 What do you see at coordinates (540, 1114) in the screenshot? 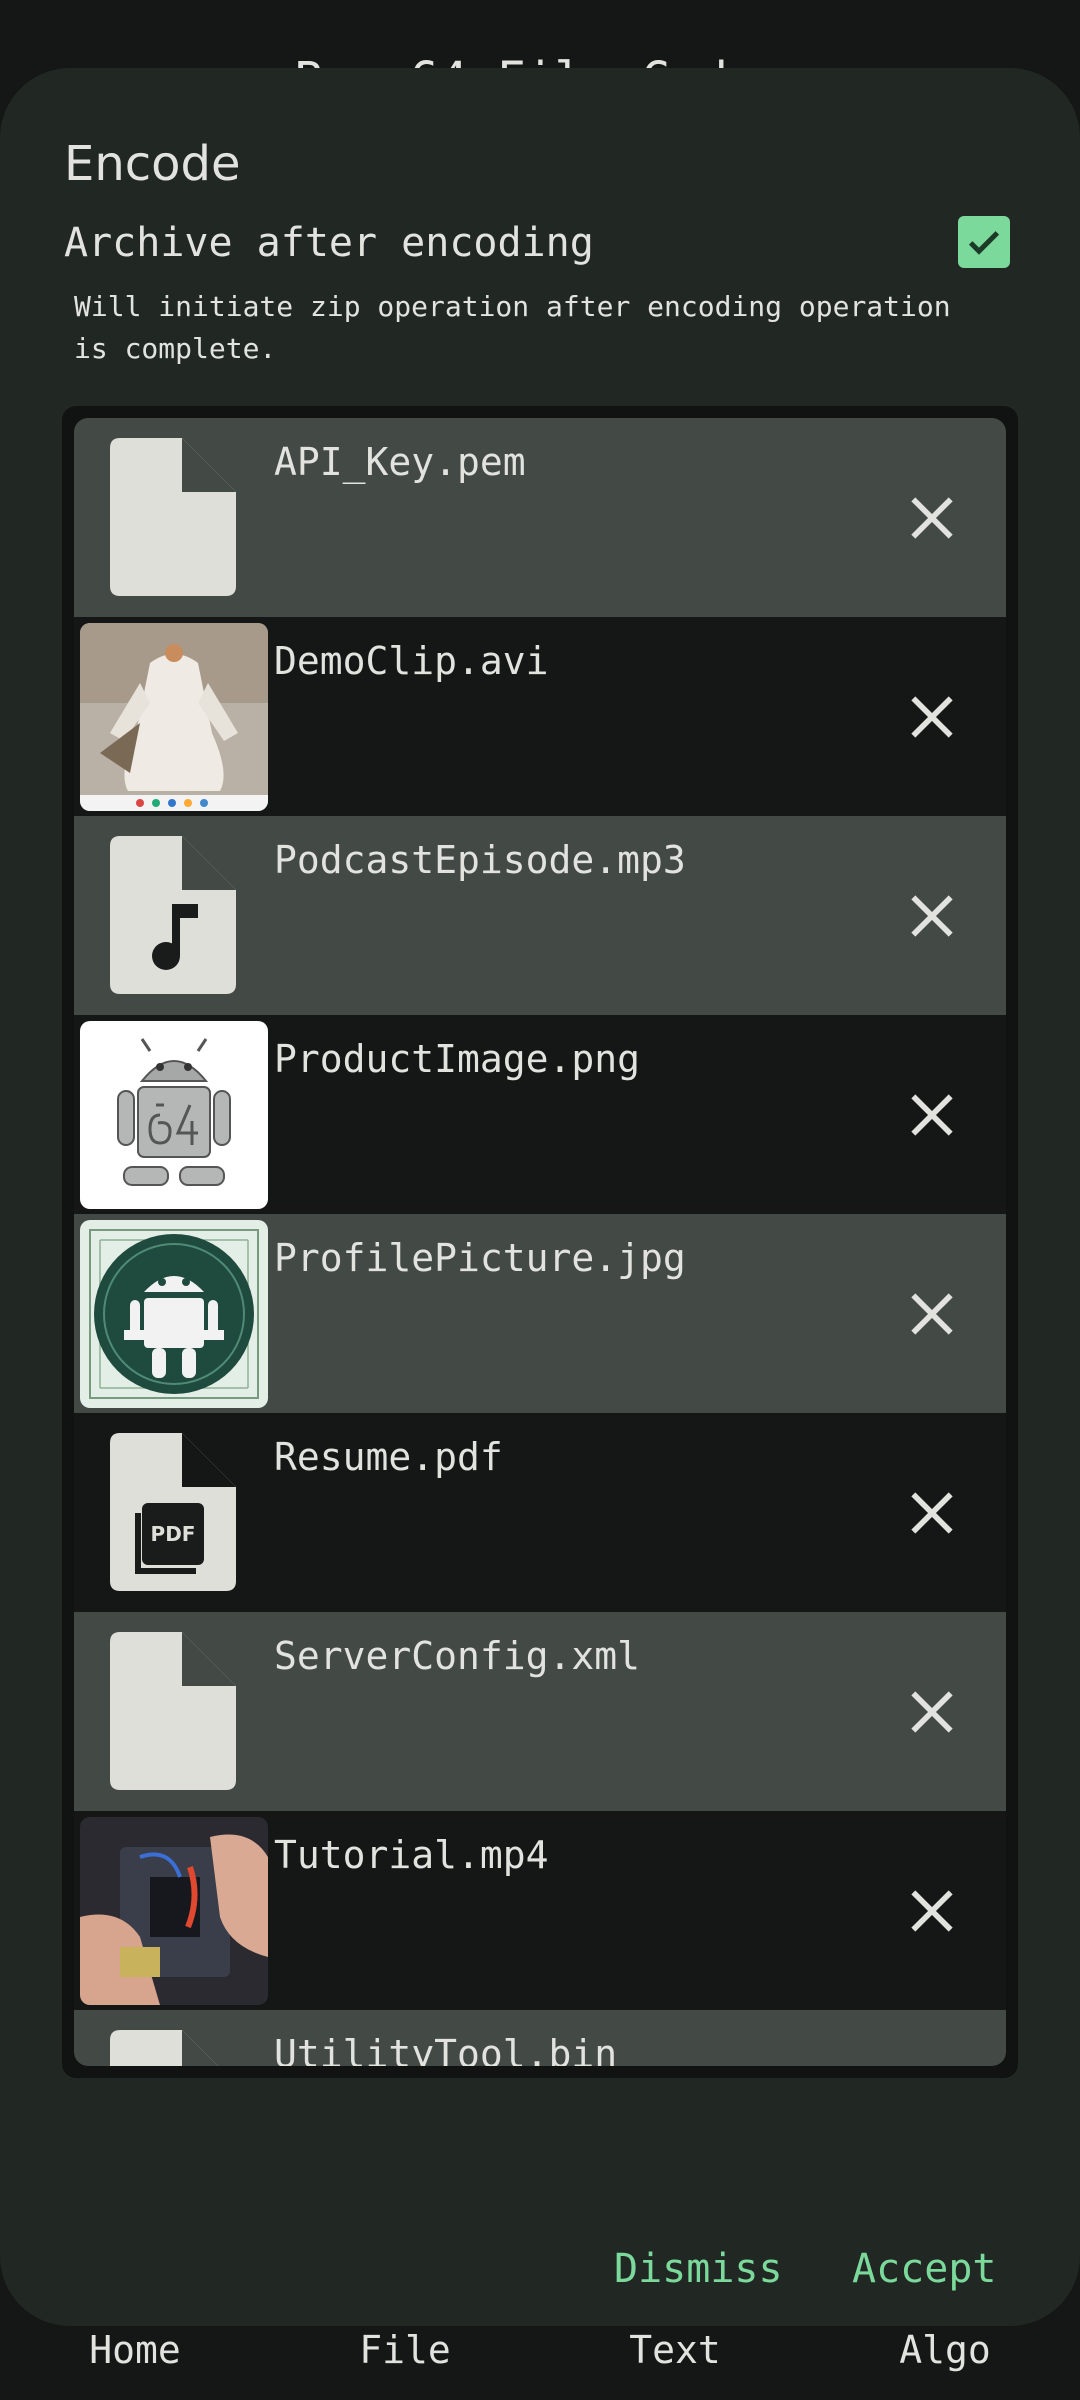
I see `list-item: ProductImage.png` at bounding box center [540, 1114].